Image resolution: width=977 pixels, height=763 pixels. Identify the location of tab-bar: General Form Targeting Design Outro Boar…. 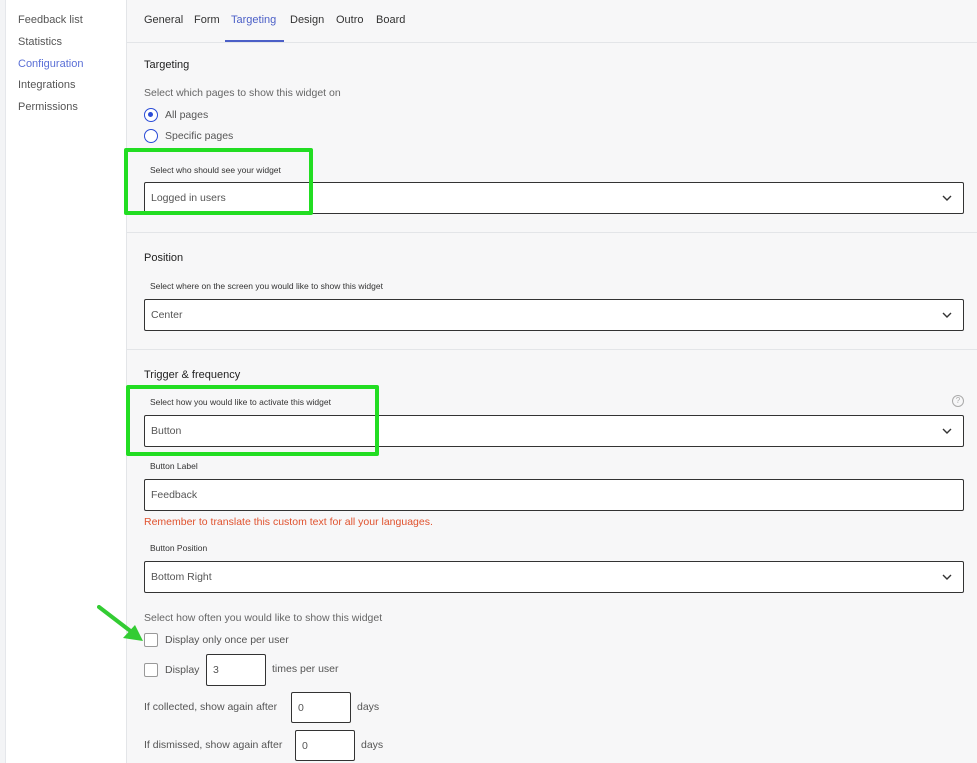
(552, 21).